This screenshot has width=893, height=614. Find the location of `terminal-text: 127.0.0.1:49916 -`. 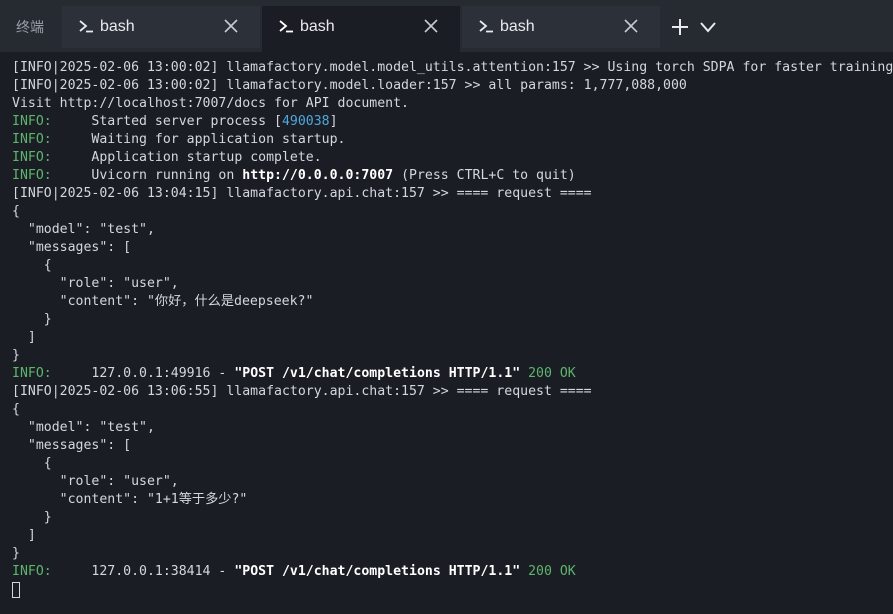

terminal-text: 127.0.0.1:49916 - is located at coordinates (143, 373).